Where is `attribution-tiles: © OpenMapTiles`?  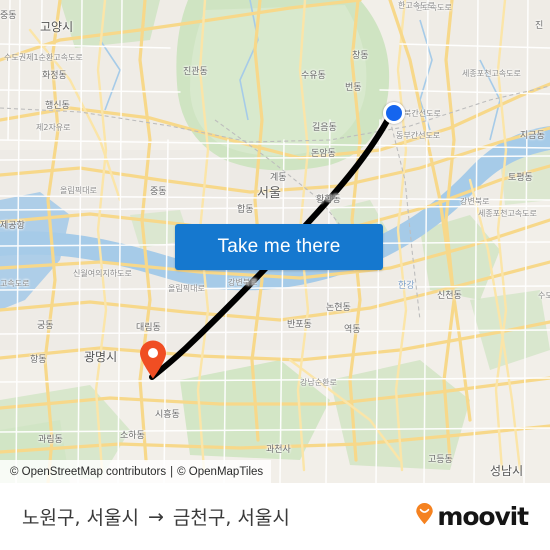 attribution-tiles: © OpenMapTiles is located at coordinates (220, 472).